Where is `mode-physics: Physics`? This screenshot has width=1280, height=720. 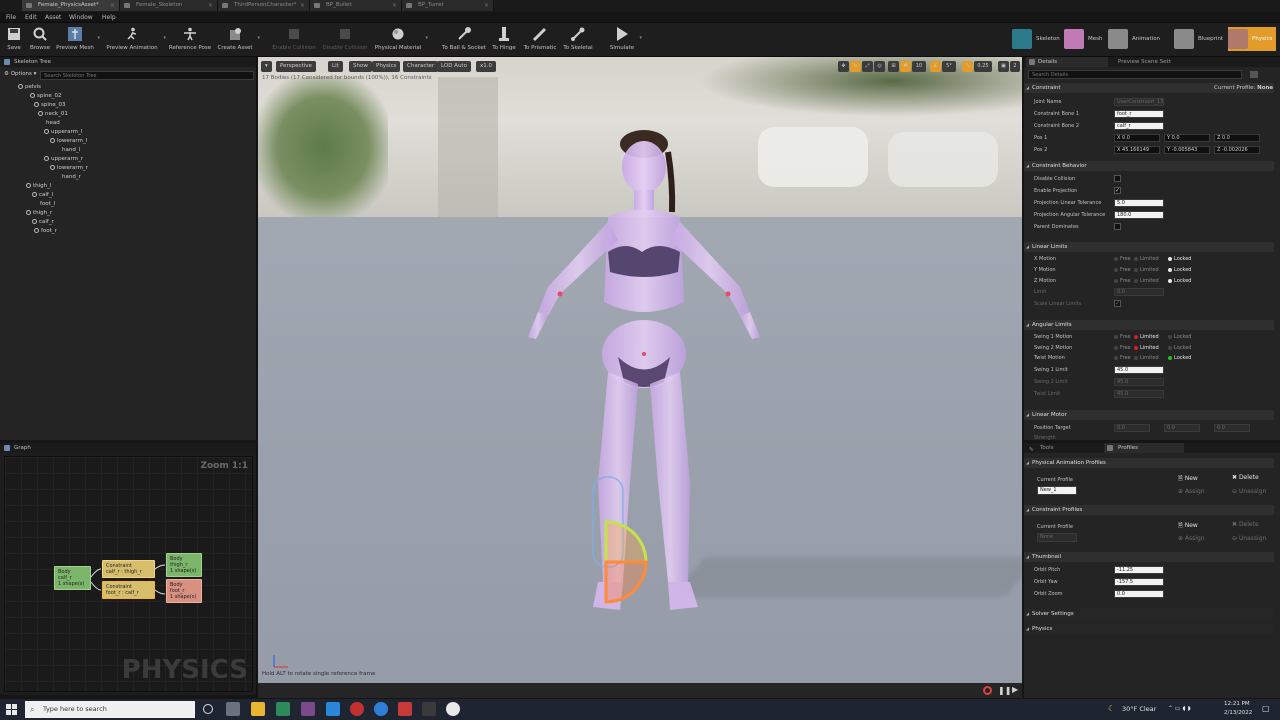 mode-physics: Physics is located at coordinates (1252, 39).